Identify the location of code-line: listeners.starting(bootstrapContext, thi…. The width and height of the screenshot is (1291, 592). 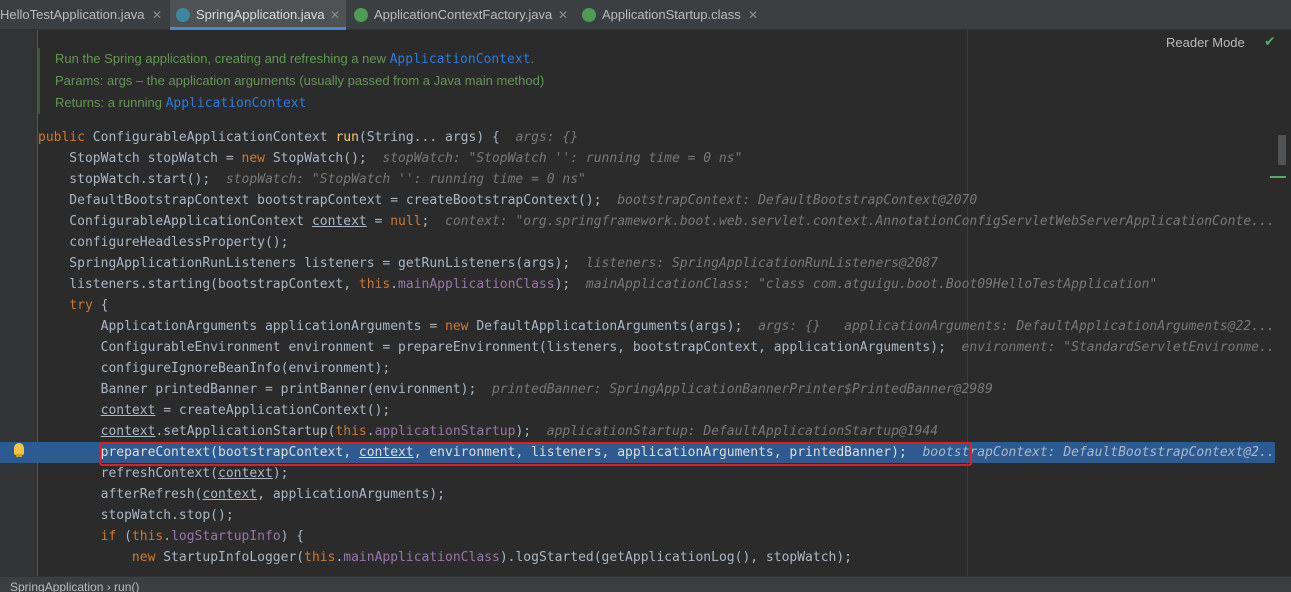
(597, 284).